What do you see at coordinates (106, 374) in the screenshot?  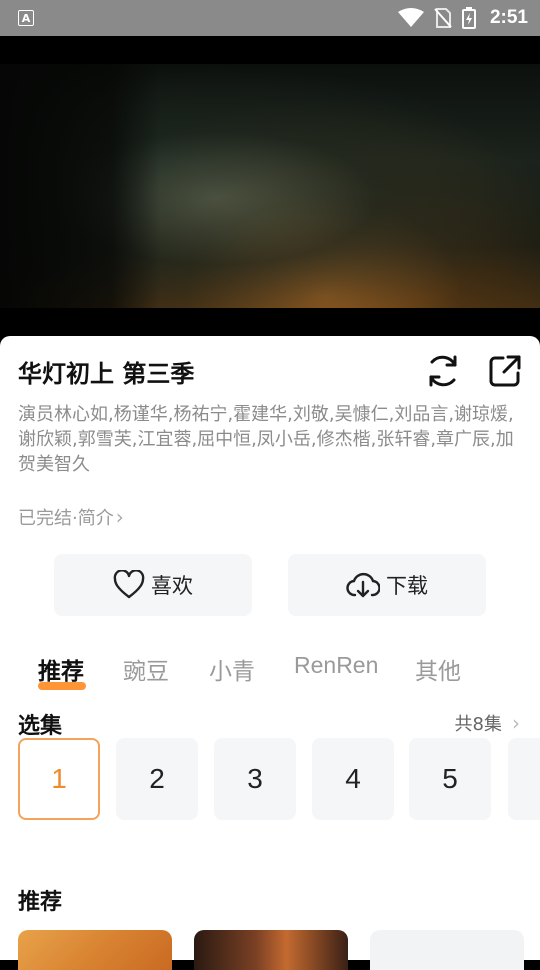 I see `show-title: 华灯初上 第三季` at bounding box center [106, 374].